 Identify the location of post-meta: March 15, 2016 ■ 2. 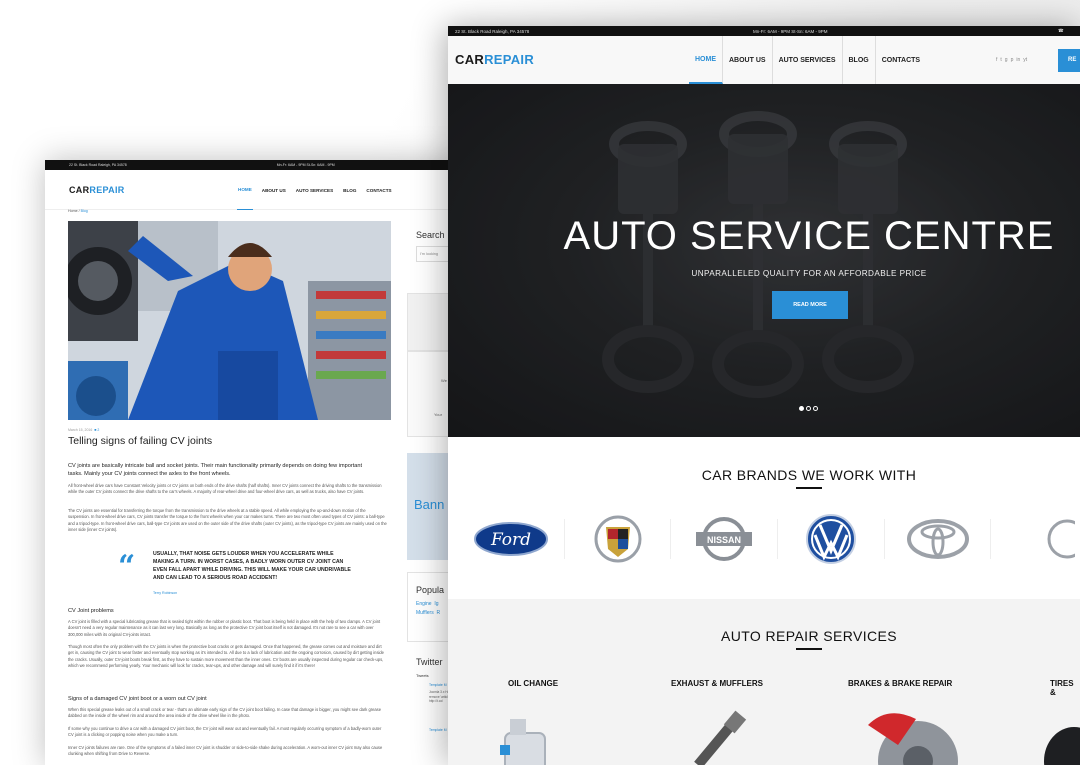
(83, 430).